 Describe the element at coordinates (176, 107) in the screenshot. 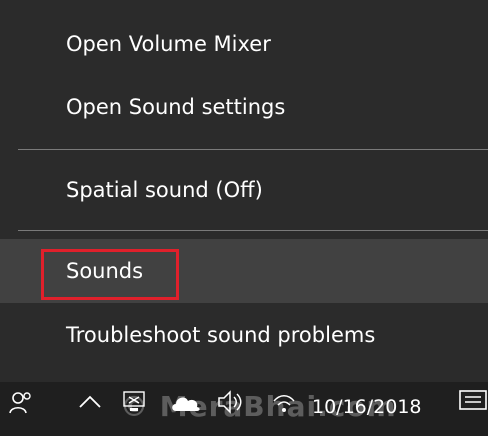

I see `menu-item-label: Open Sound settings` at that location.